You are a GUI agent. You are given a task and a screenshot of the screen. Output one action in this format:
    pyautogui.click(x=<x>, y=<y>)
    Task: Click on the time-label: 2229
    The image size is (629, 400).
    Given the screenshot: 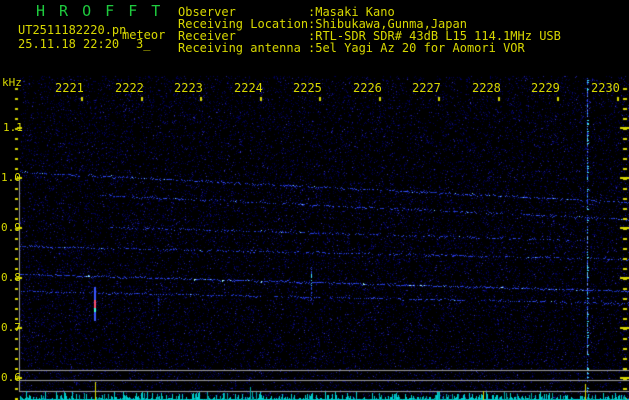 What is the action you would take?
    pyautogui.click(x=545, y=88)
    